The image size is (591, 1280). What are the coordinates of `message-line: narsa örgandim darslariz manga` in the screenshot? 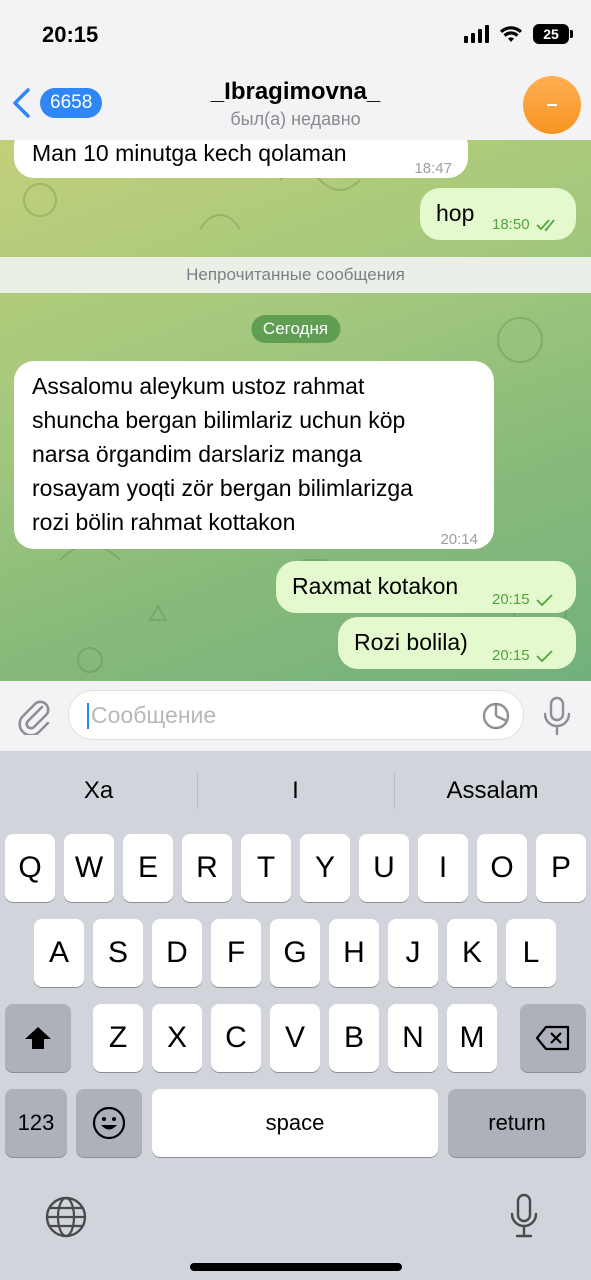 It's located at (197, 454).